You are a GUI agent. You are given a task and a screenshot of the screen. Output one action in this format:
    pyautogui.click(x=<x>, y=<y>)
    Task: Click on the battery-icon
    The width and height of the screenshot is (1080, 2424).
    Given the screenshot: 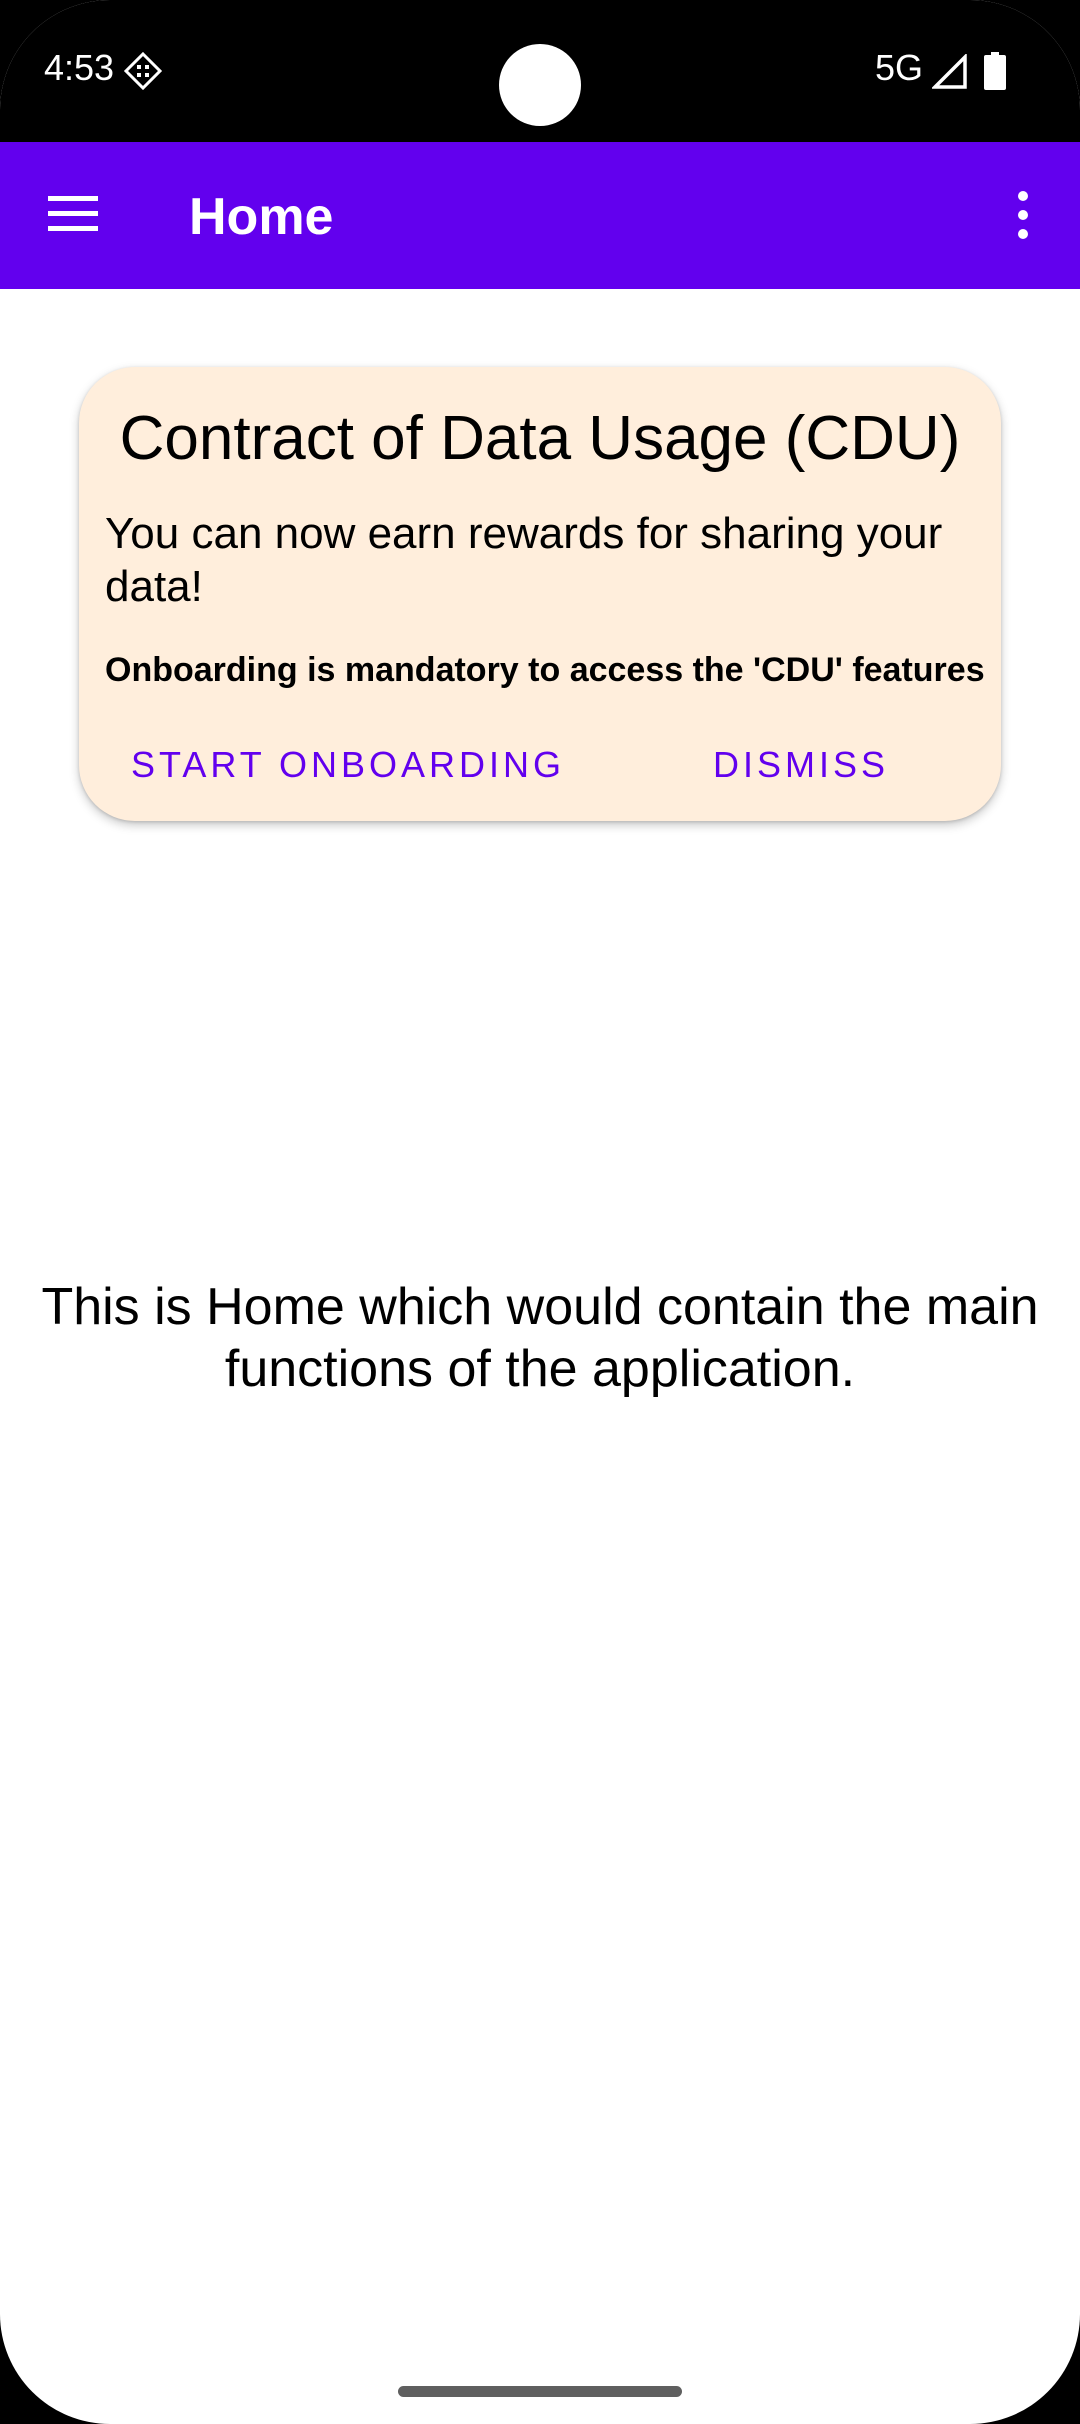 What is the action you would take?
    pyautogui.click(x=995, y=71)
    